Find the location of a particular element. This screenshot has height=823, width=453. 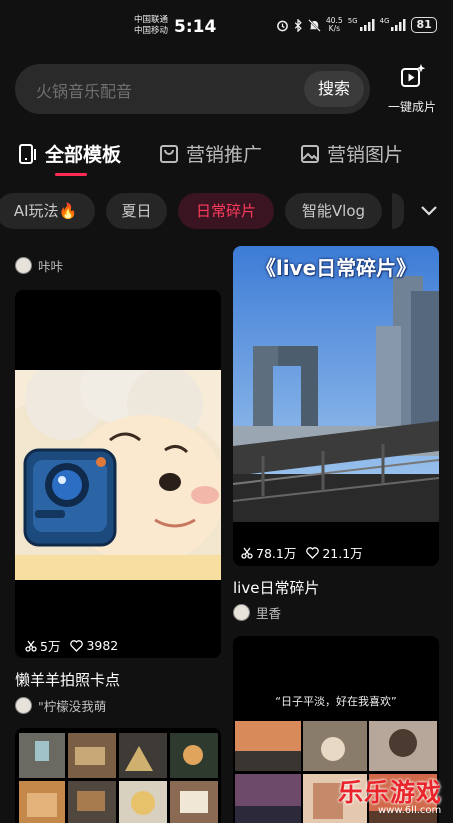

alarm-icon is located at coordinates (282, 25).